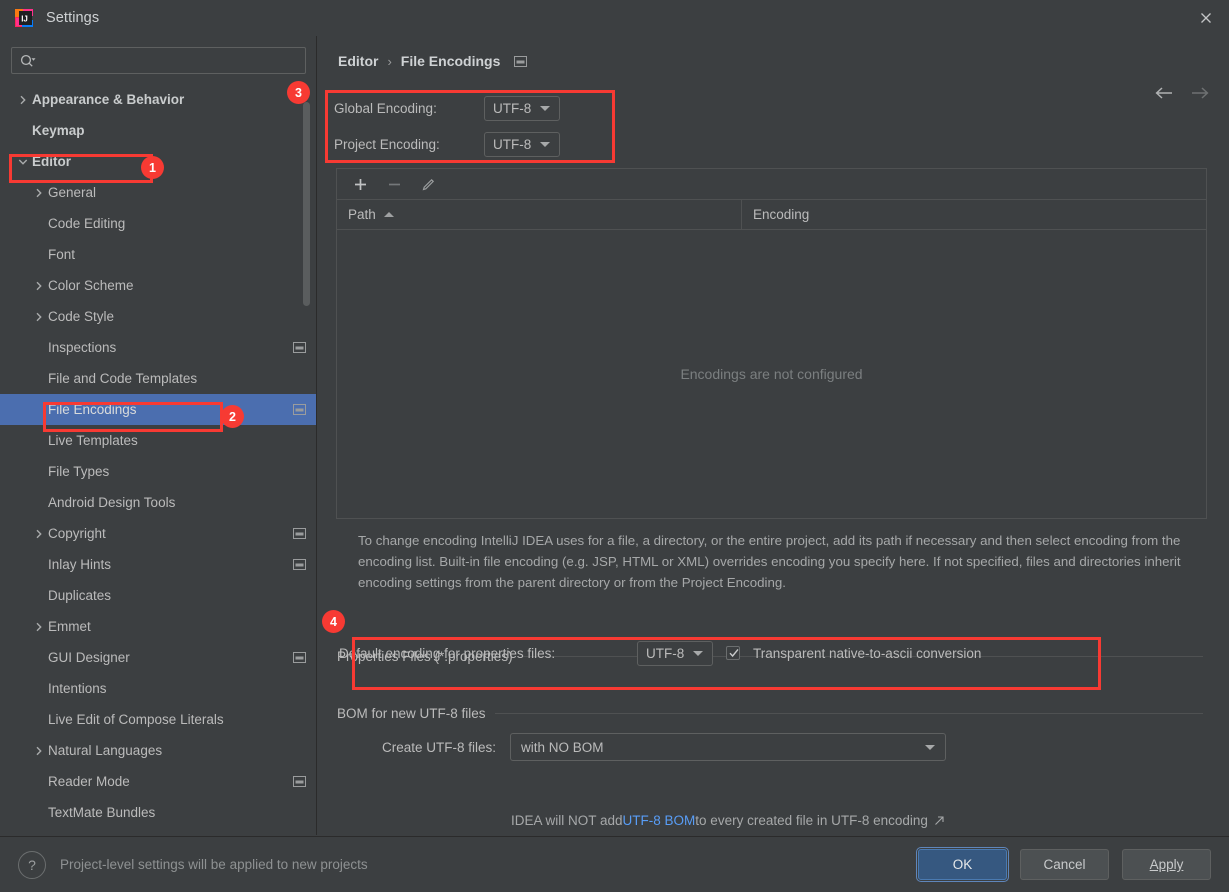 This screenshot has height=892, width=1229. What do you see at coordinates (158, 440) in the screenshot?
I see `sidebar-item-live-templates: Live Templates` at bounding box center [158, 440].